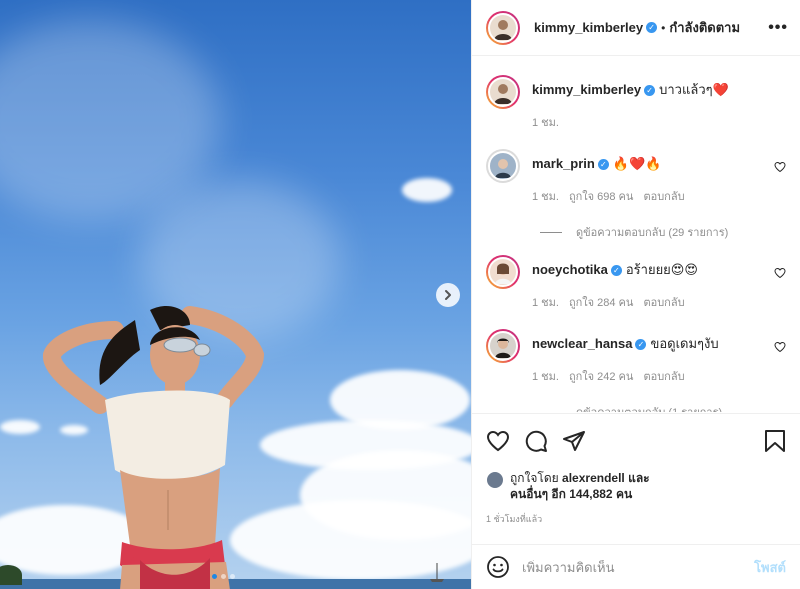 The width and height of the screenshot is (800, 589). I want to click on comment-meta: 1 ชม. ถูกใจ 698 คน ตอบกลับ, so click(659, 196).